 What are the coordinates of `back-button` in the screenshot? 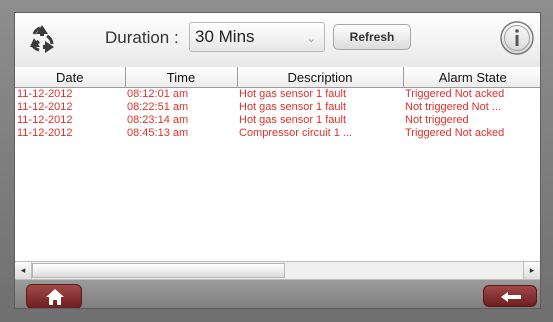 It's located at (510, 296).